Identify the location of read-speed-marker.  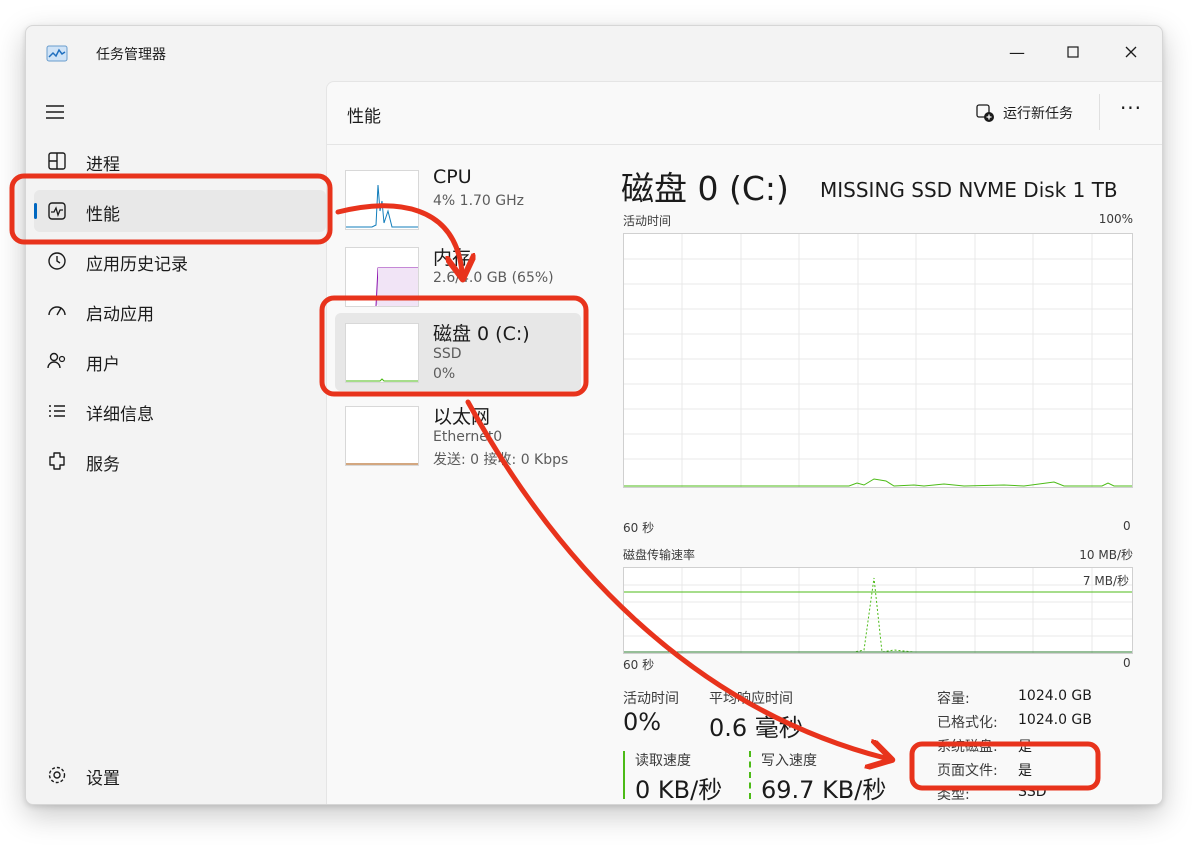
(624, 775).